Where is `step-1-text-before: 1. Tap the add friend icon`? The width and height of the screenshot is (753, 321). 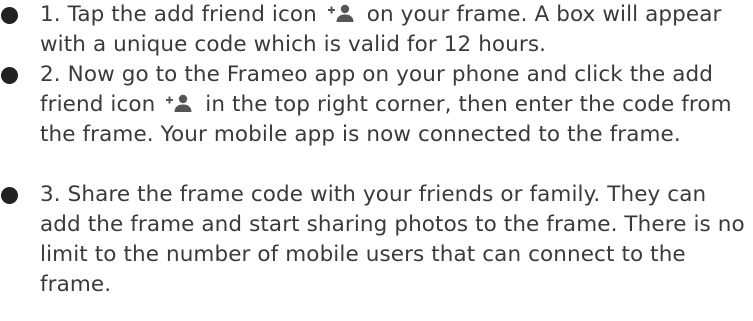 step-1-text-before: 1. Tap the add friend icon is located at coordinates (182, 14).